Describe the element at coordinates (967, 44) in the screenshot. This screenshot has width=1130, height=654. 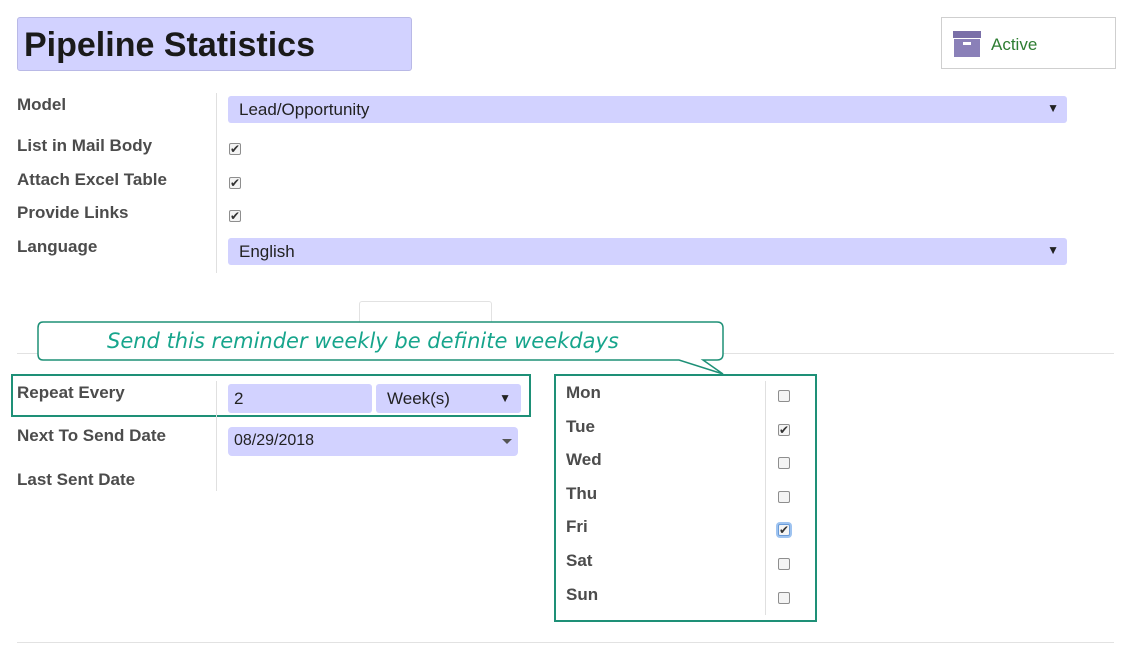
I see `archive-icon` at that location.